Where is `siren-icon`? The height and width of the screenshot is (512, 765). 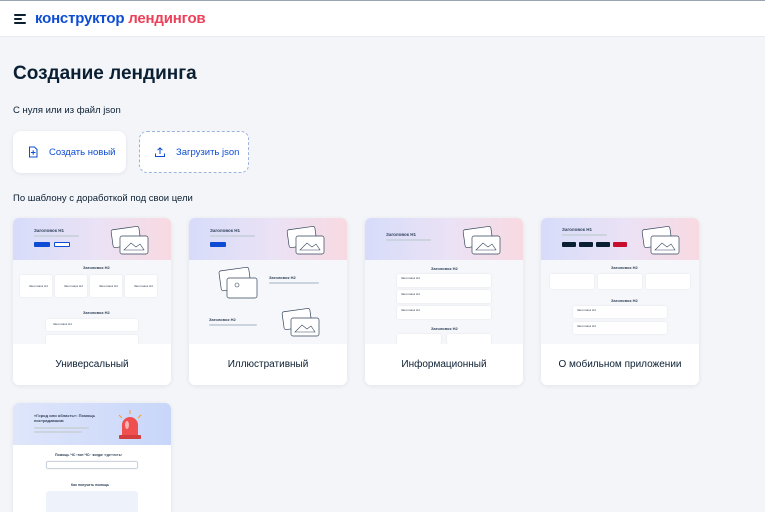
siren-icon is located at coordinates (130, 424).